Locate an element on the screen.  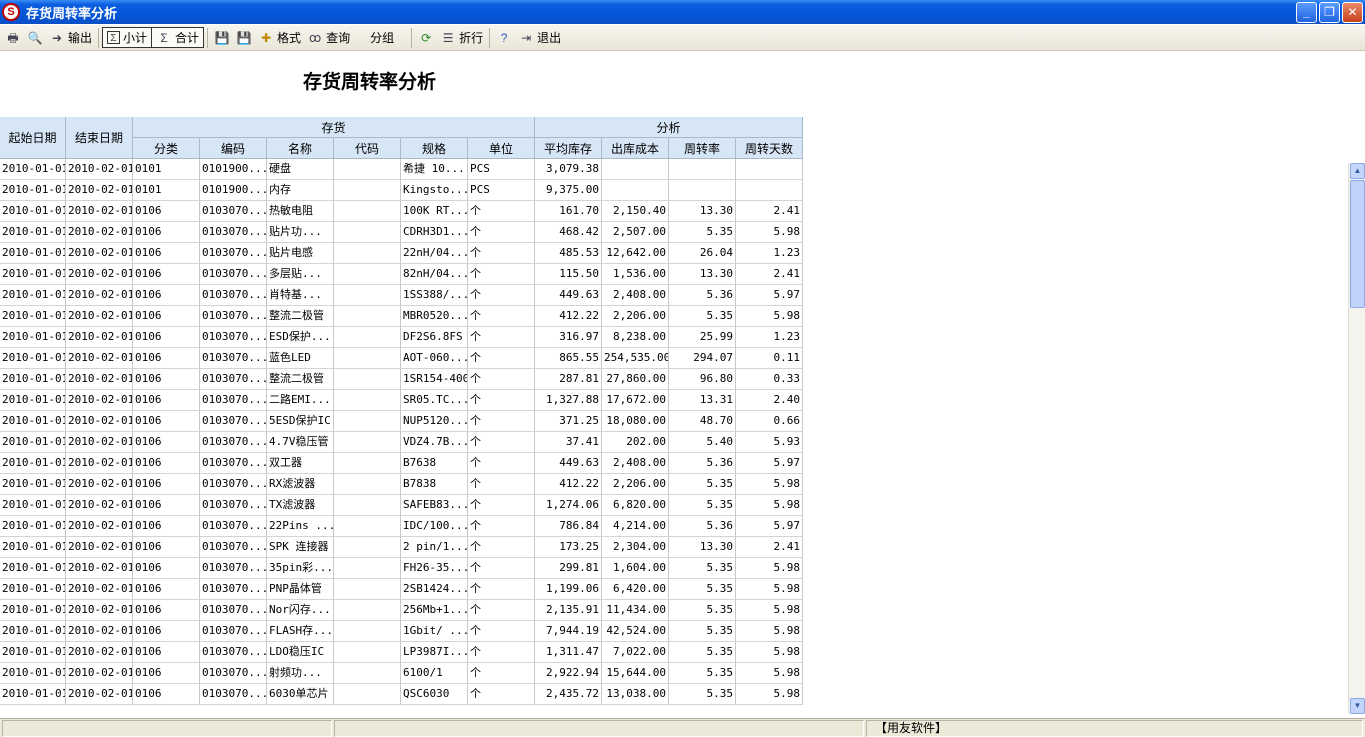
vertical-scrollbar: ▲ ▼ is located at coordinates (1356, 438).